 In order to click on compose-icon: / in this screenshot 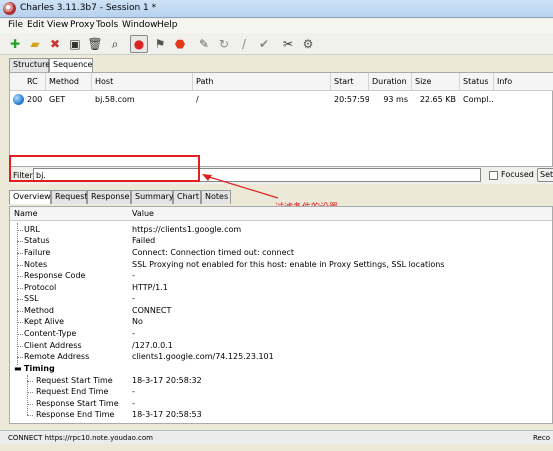, I will do `click(244, 44)`.